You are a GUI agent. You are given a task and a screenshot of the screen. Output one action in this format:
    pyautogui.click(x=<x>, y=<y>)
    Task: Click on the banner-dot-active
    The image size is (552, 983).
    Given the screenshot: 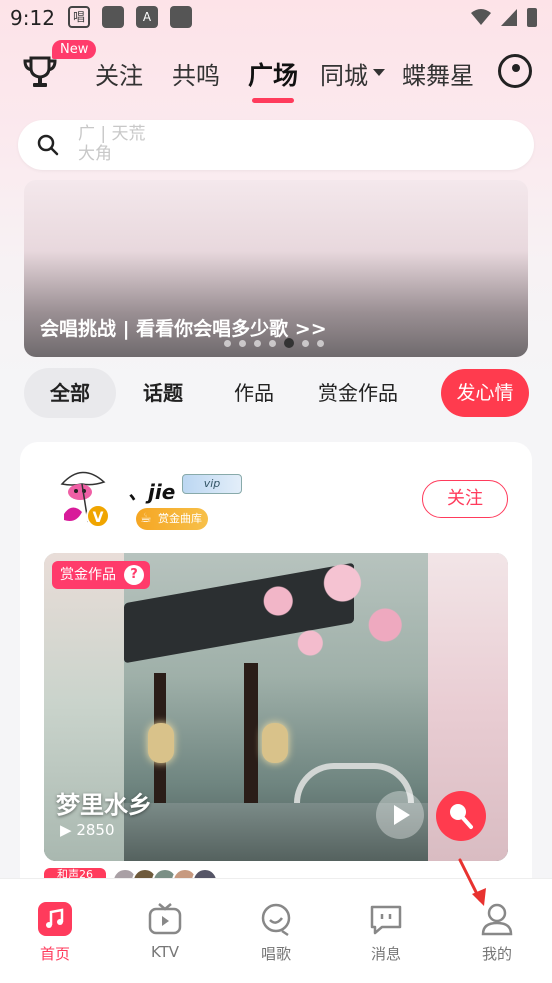 What is the action you would take?
    pyautogui.click(x=289, y=343)
    